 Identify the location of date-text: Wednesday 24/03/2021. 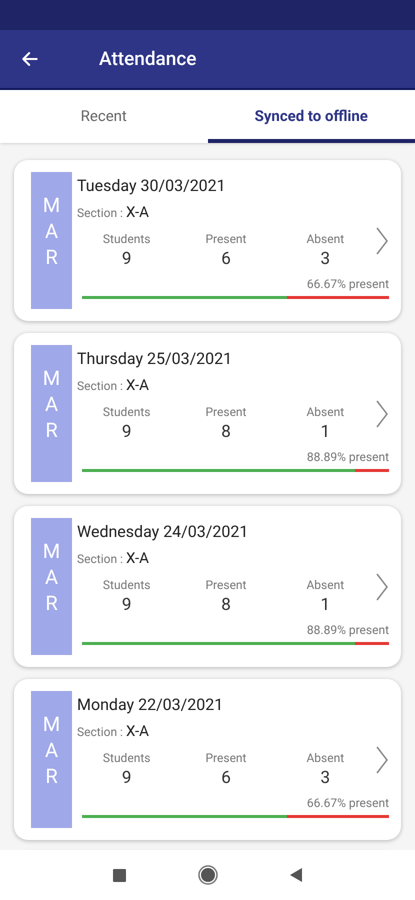
(163, 532).